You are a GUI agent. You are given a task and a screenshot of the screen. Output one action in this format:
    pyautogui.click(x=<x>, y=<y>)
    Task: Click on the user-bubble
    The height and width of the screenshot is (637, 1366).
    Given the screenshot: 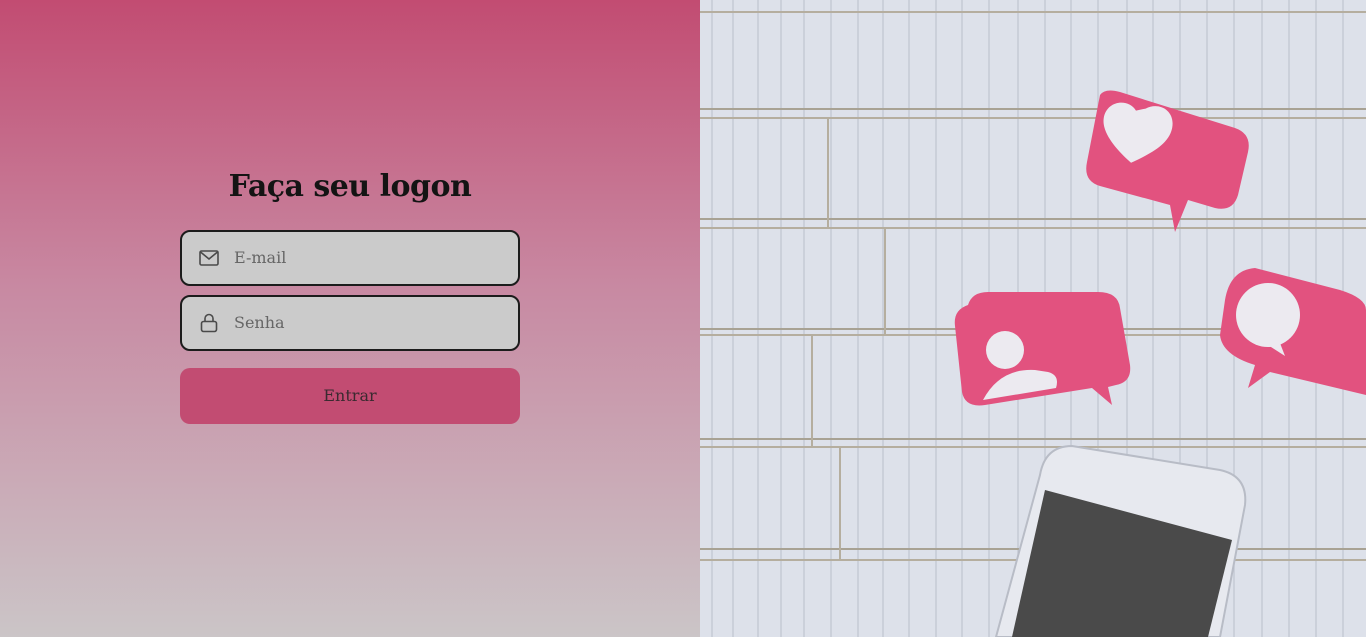 What is the action you would take?
    pyautogui.click(x=1042, y=349)
    